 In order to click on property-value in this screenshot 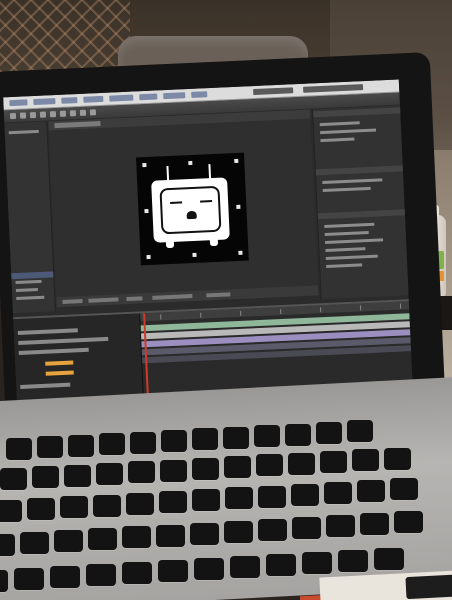, I will do `click(59, 363)`.